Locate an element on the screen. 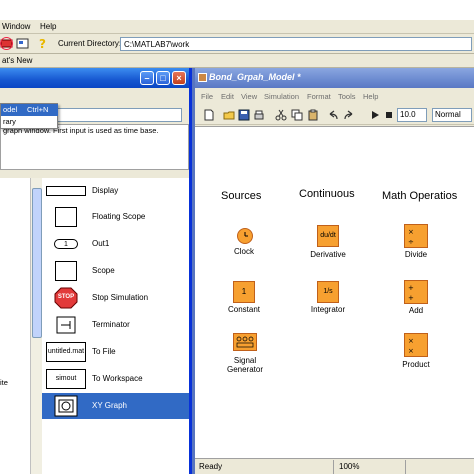 This screenshot has height=474, width=474. constant-block: 1 is located at coordinates (244, 292).